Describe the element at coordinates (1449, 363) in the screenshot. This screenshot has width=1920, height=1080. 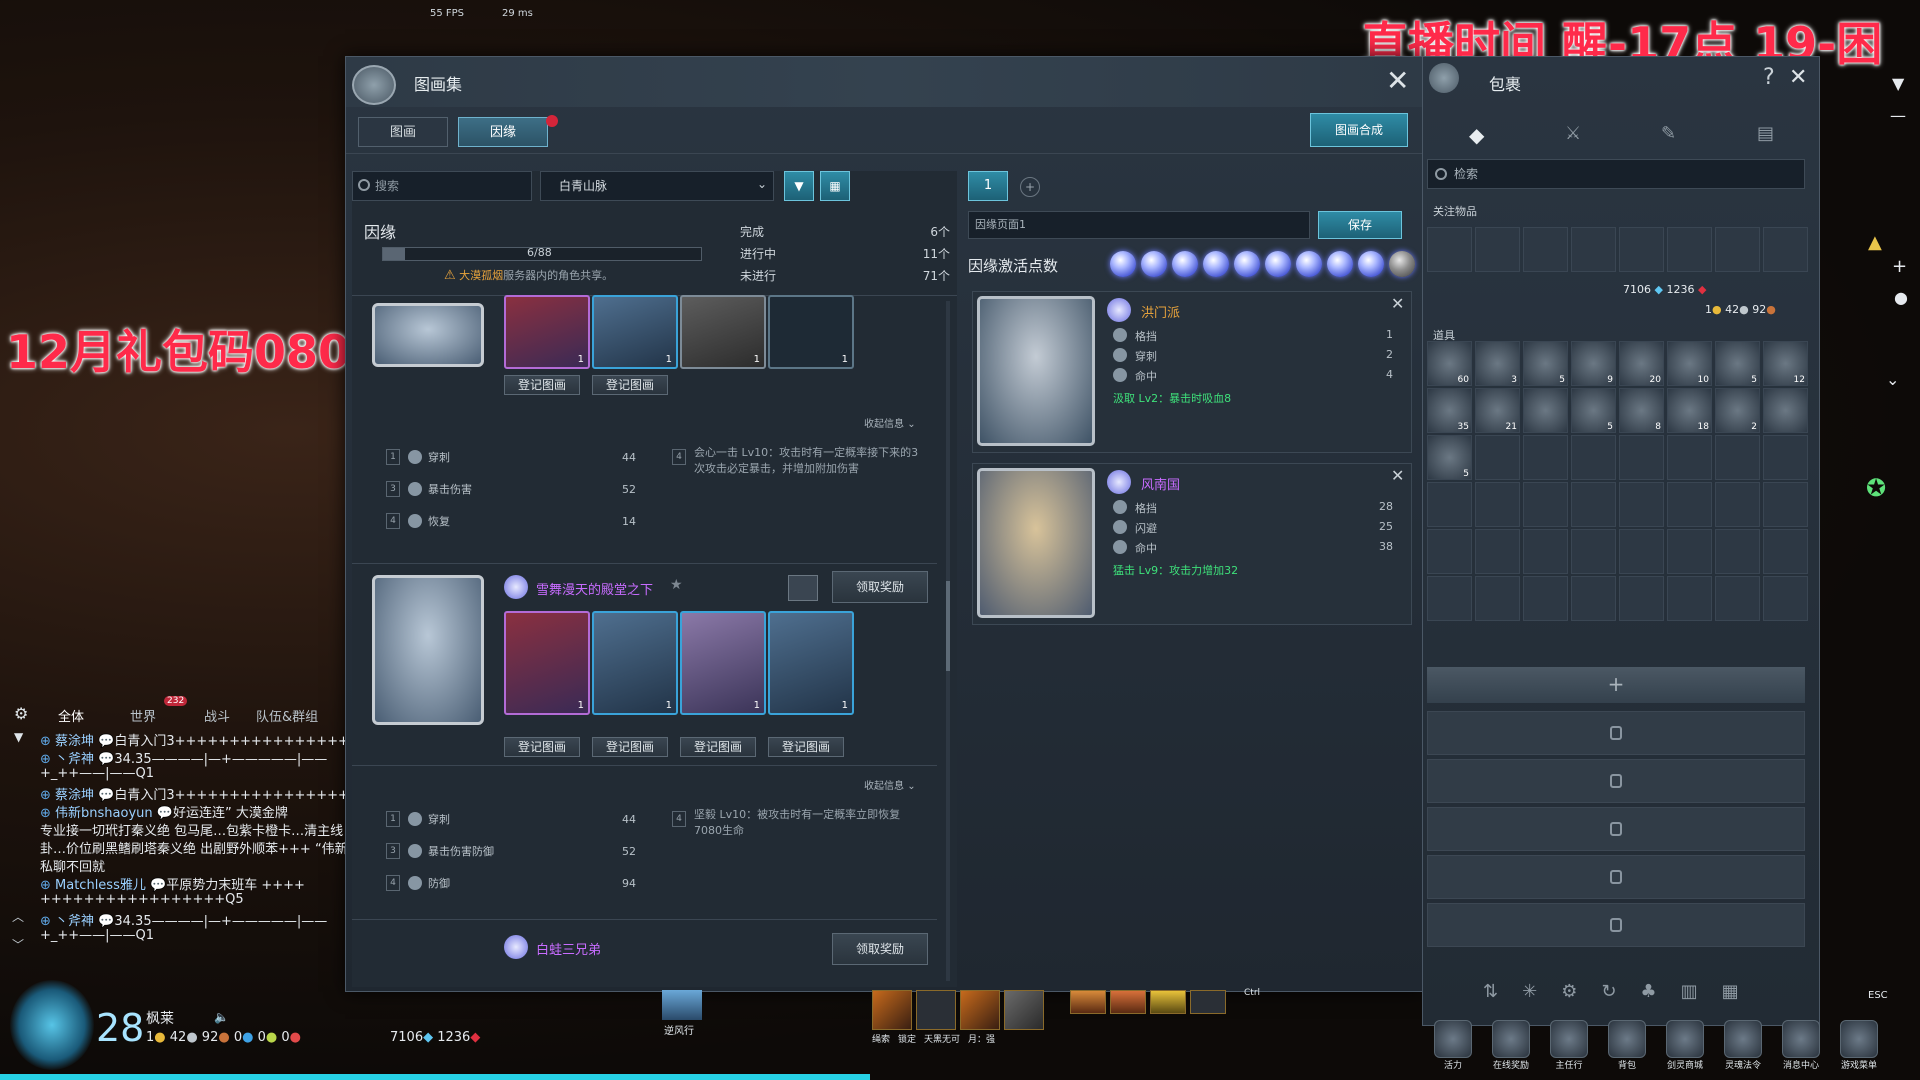
I see `inventory-slot: 60` at that location.